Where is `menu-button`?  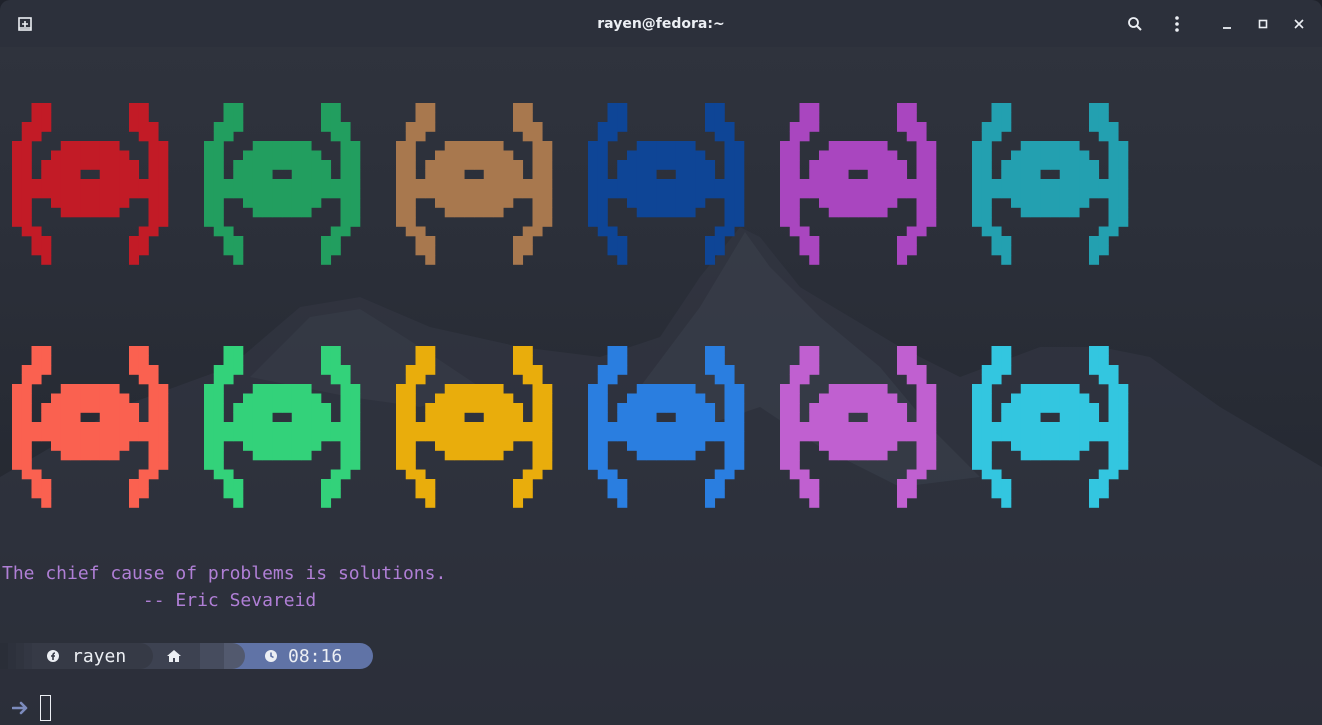 menu-button is located at coordinates (1177, 23).